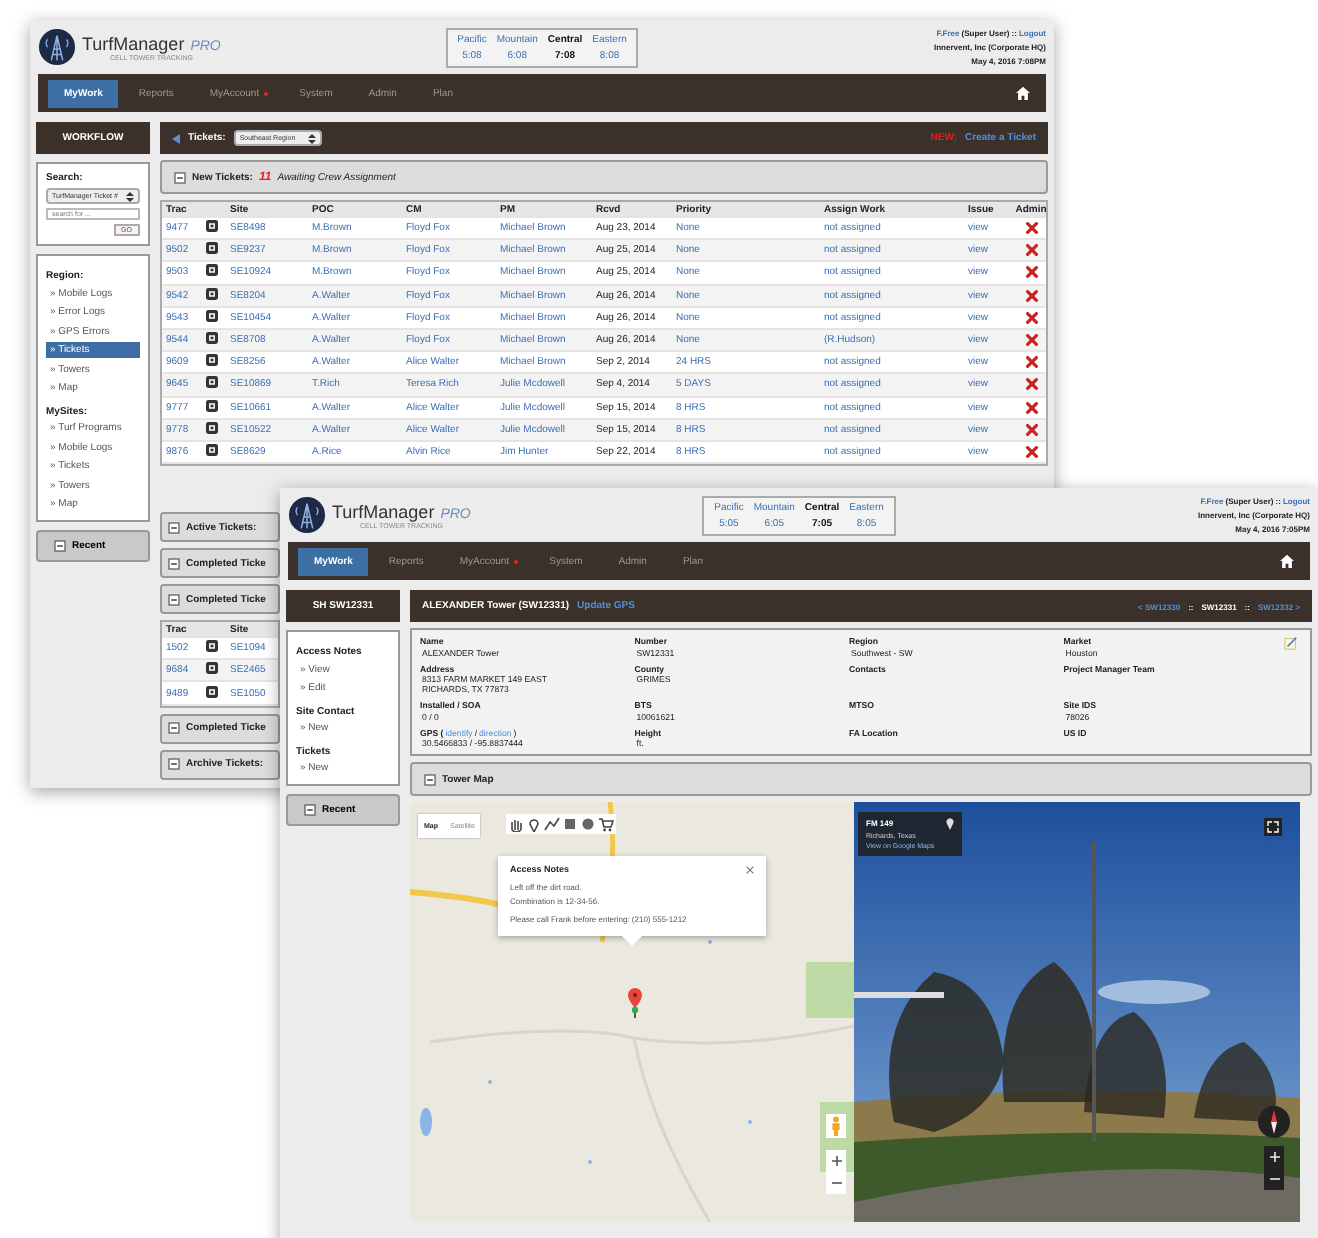  What do you see at coordinates (836, 1161) in the screenshot?
I see `zoom-in-icon` at bounding box center [836, 1161].